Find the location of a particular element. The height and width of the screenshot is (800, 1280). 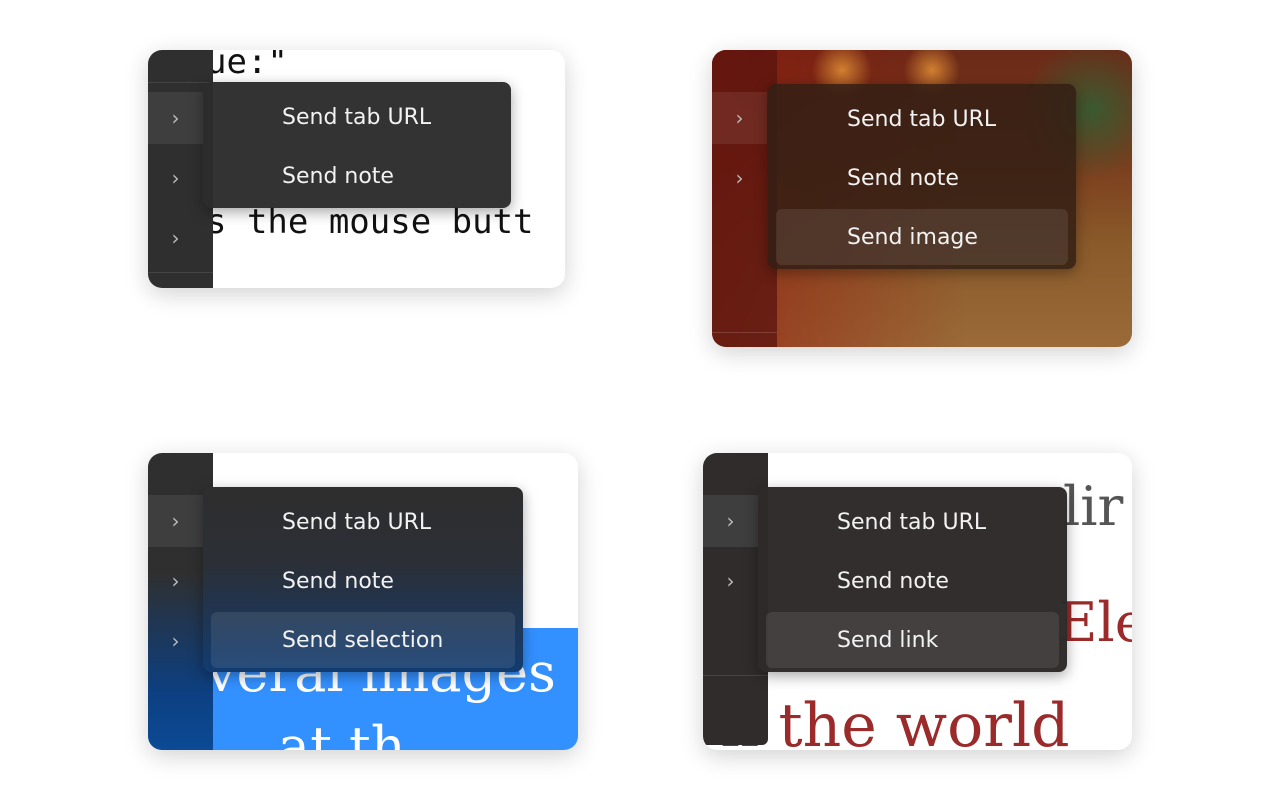

menu-item-send-selection: Send selection is located at coordinates (363, 640).